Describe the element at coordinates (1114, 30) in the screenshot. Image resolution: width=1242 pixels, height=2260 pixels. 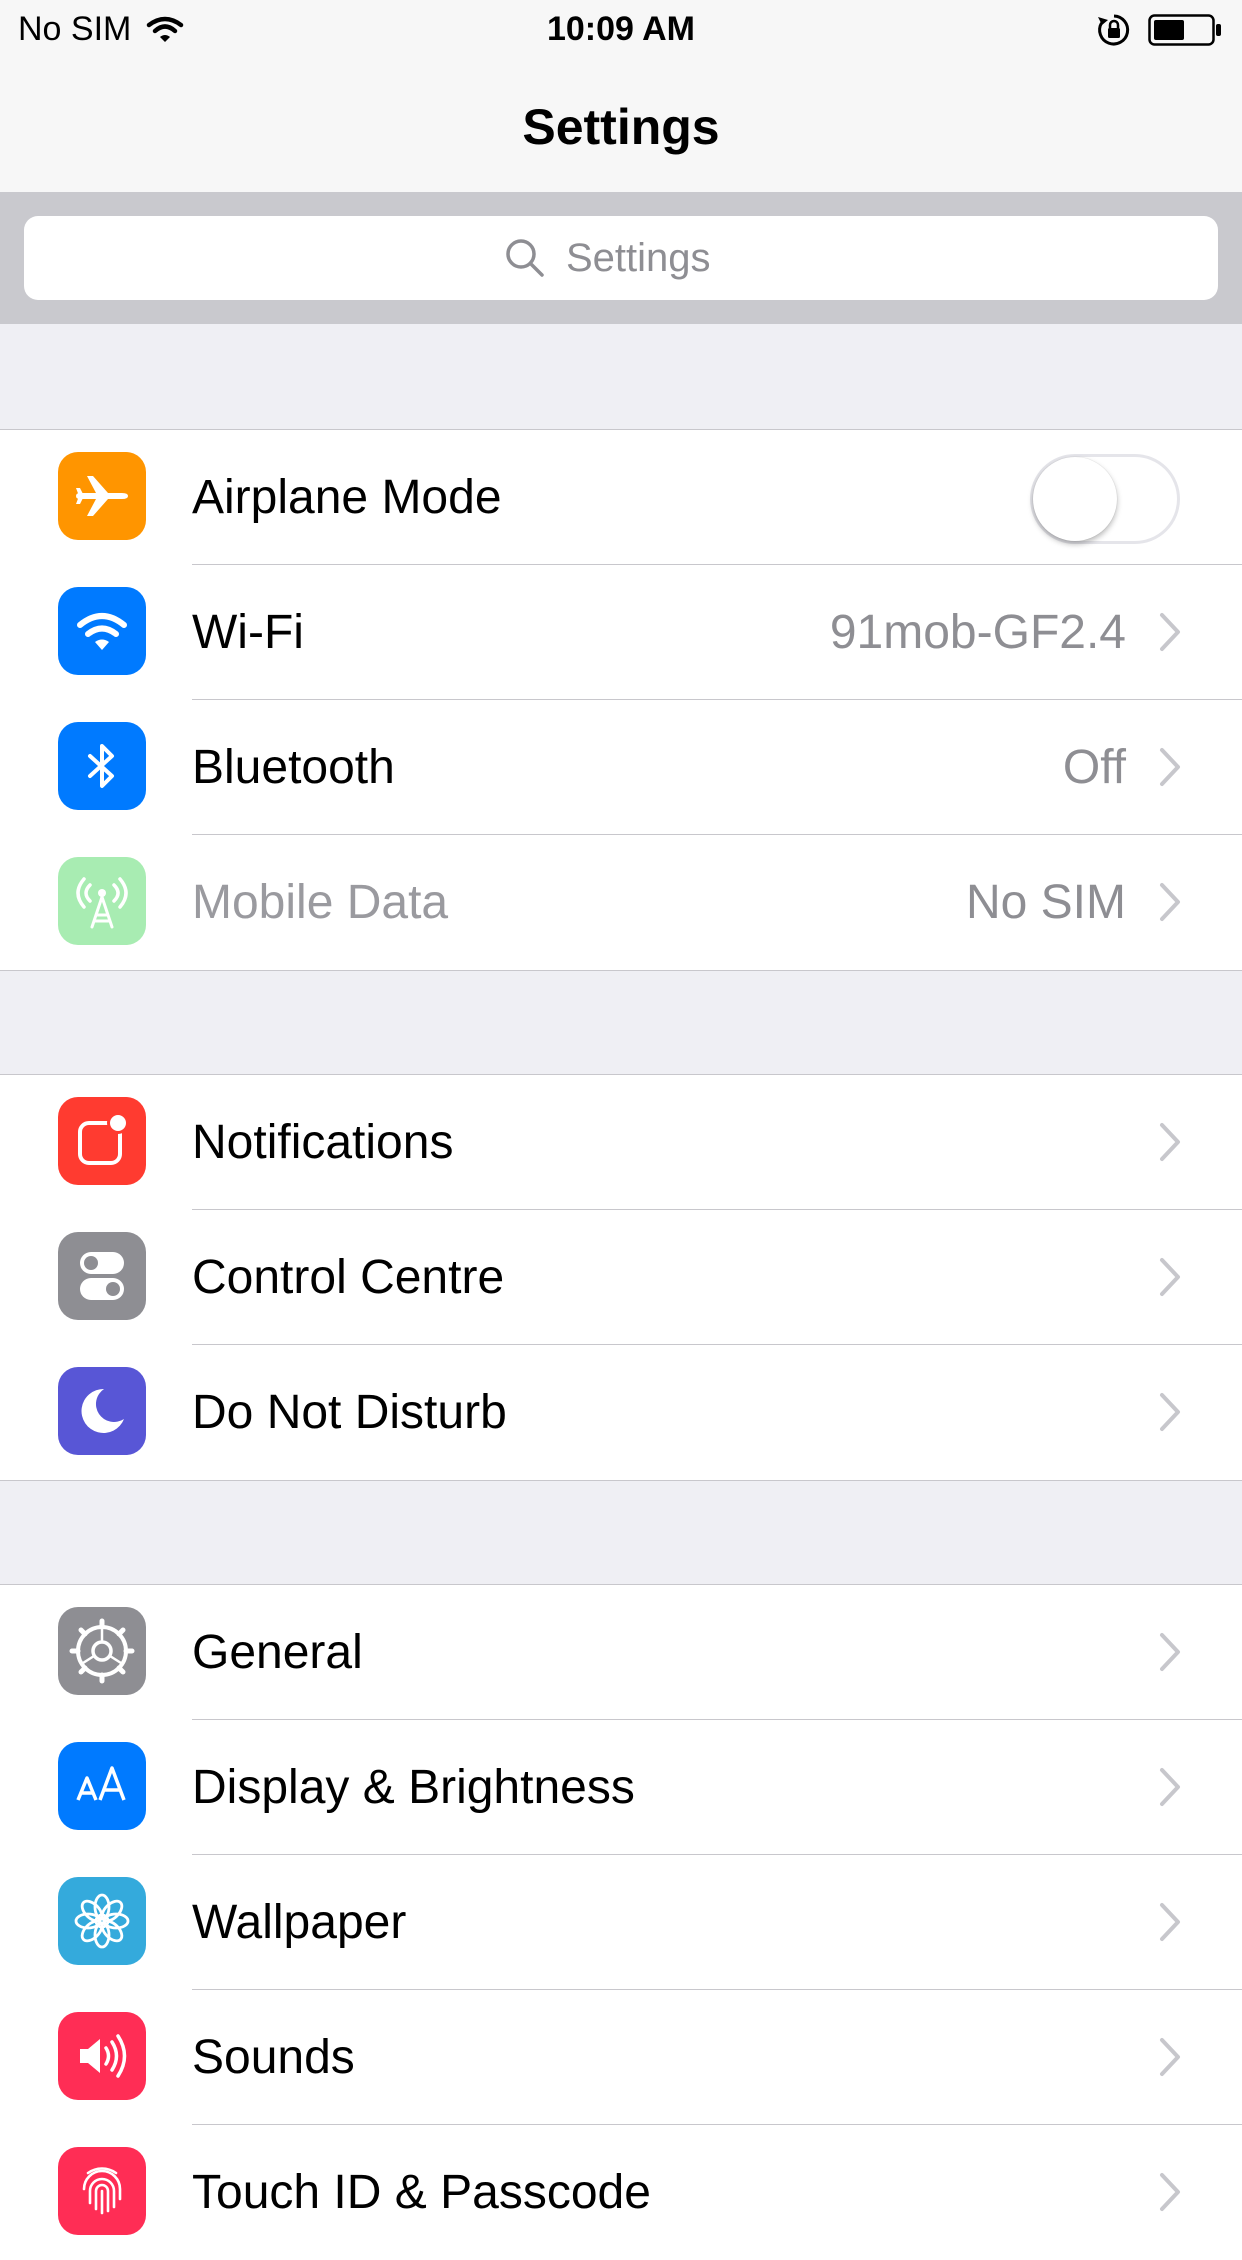
I see `rotation-lock-icon` at that location.